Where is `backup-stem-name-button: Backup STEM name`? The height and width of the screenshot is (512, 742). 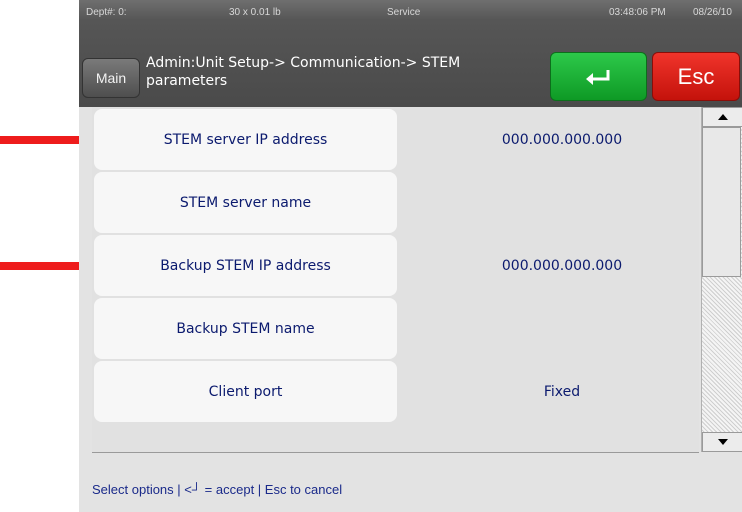
backup-stem-name-button: Backup STEM name is located at coordinates (245, 328).